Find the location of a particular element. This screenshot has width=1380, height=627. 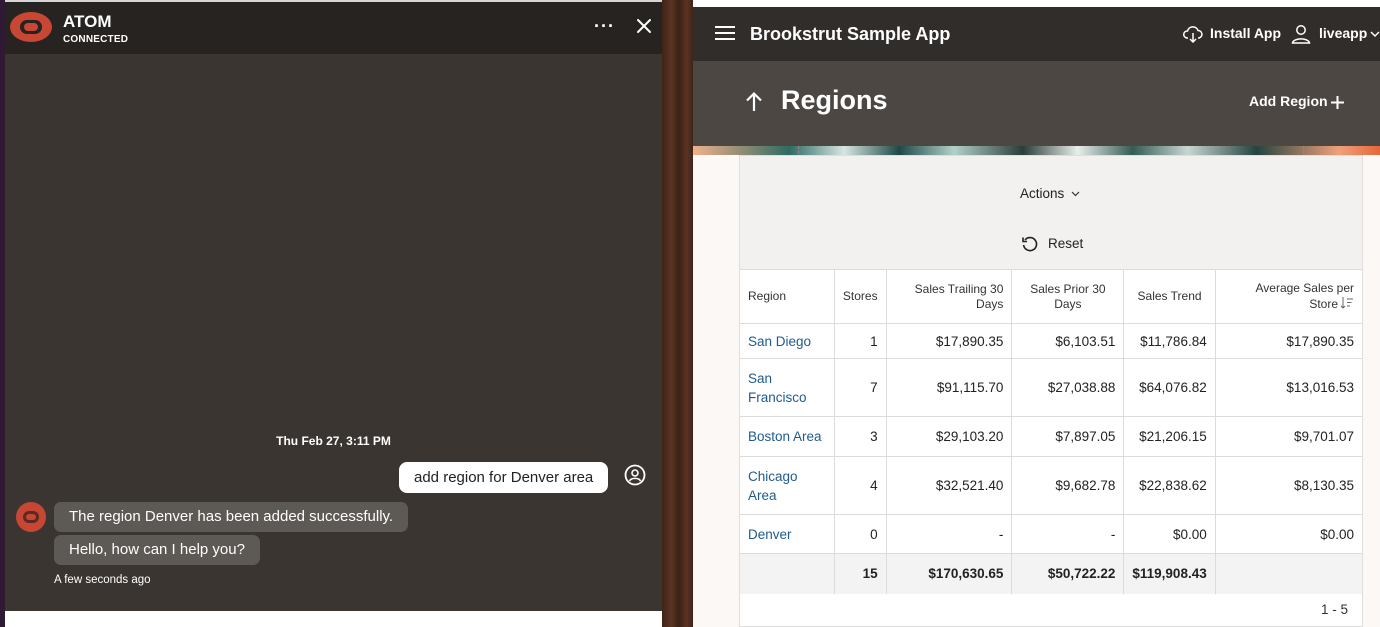

message-timestamp: A few seconds ago is located at coordinates (102, 580).